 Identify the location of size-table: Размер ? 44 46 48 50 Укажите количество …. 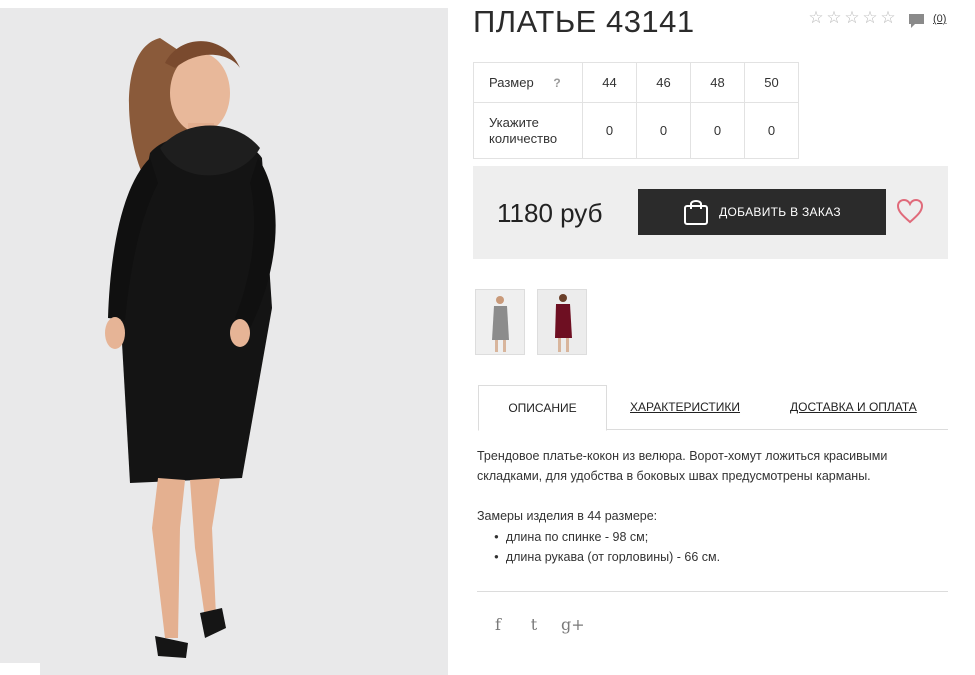
(636, 110).